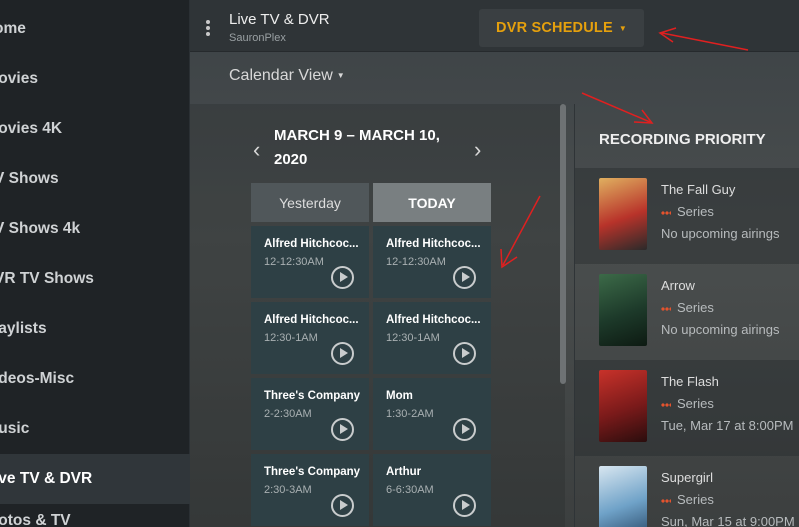 This screenshot has height=527, width=799. Describe the element at coordinates (95, 279) in the screenshot. I see `sidebar-item-dvr-tv-shows: VR TV Shows` at that location.